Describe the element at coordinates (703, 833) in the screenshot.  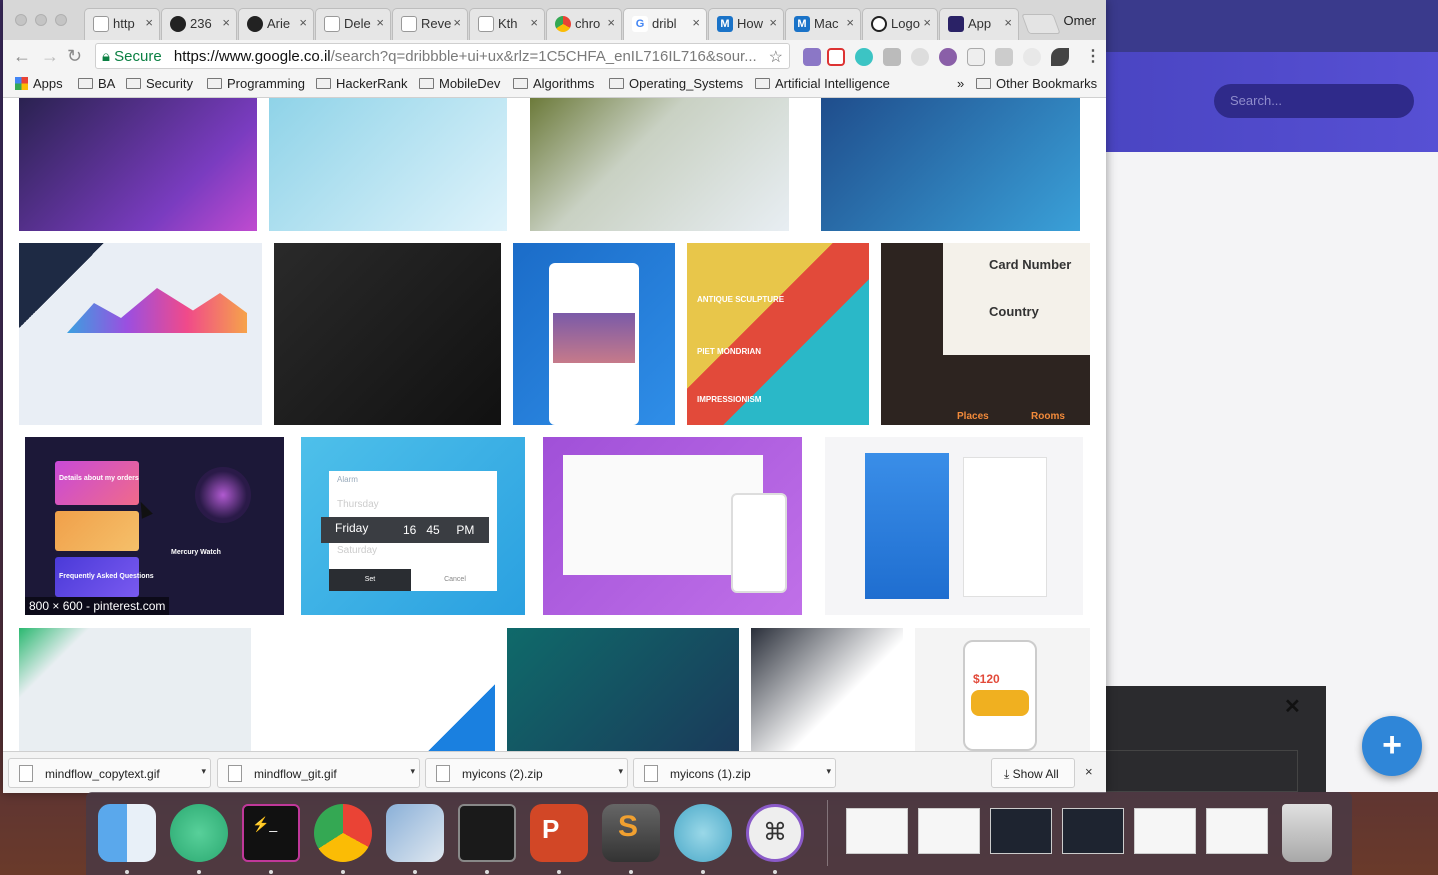
I see `electron-icon` at that location.